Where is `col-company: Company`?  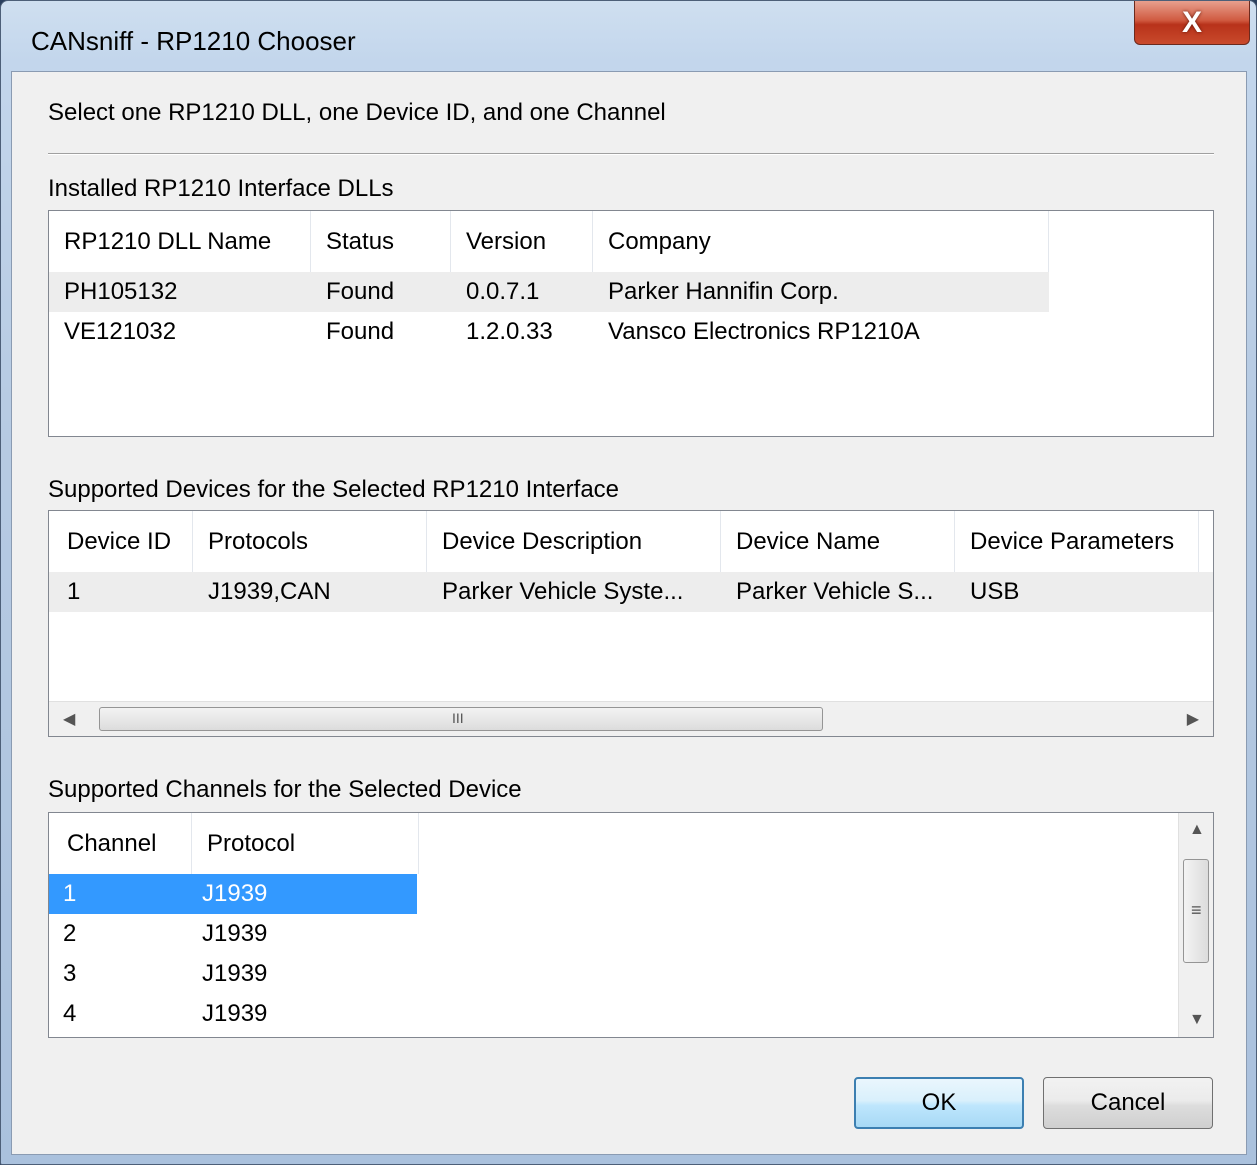
col-company: Company is located at coordinates (821, 241).